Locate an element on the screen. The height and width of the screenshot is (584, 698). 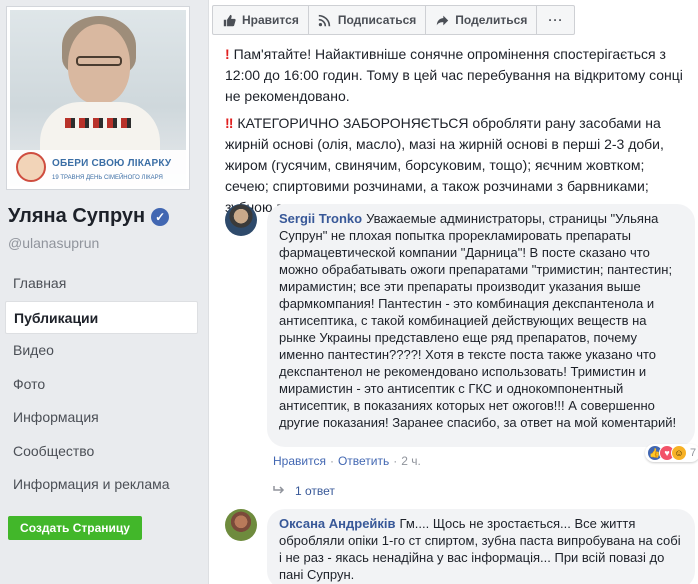
subscribe-label: Подписаться is located at coordinates (377, 20).